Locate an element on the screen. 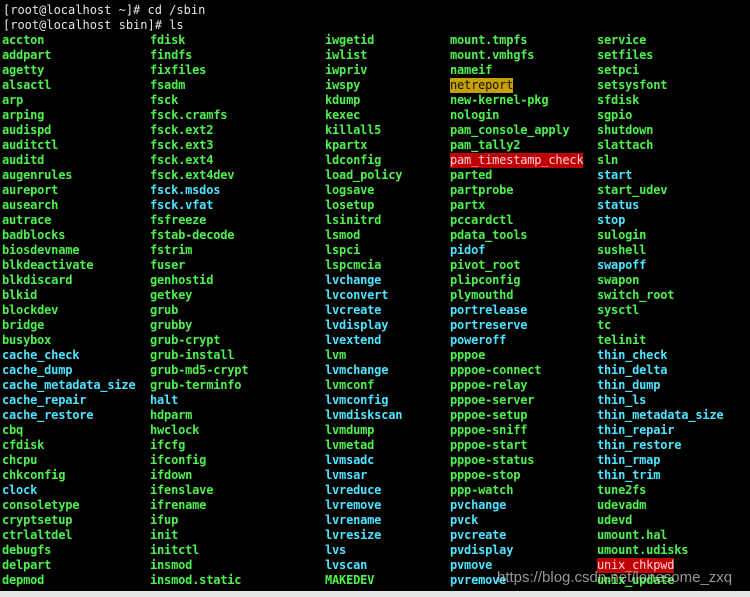  file-entry: ctrlaltdel is located at coordinates (37, 535).